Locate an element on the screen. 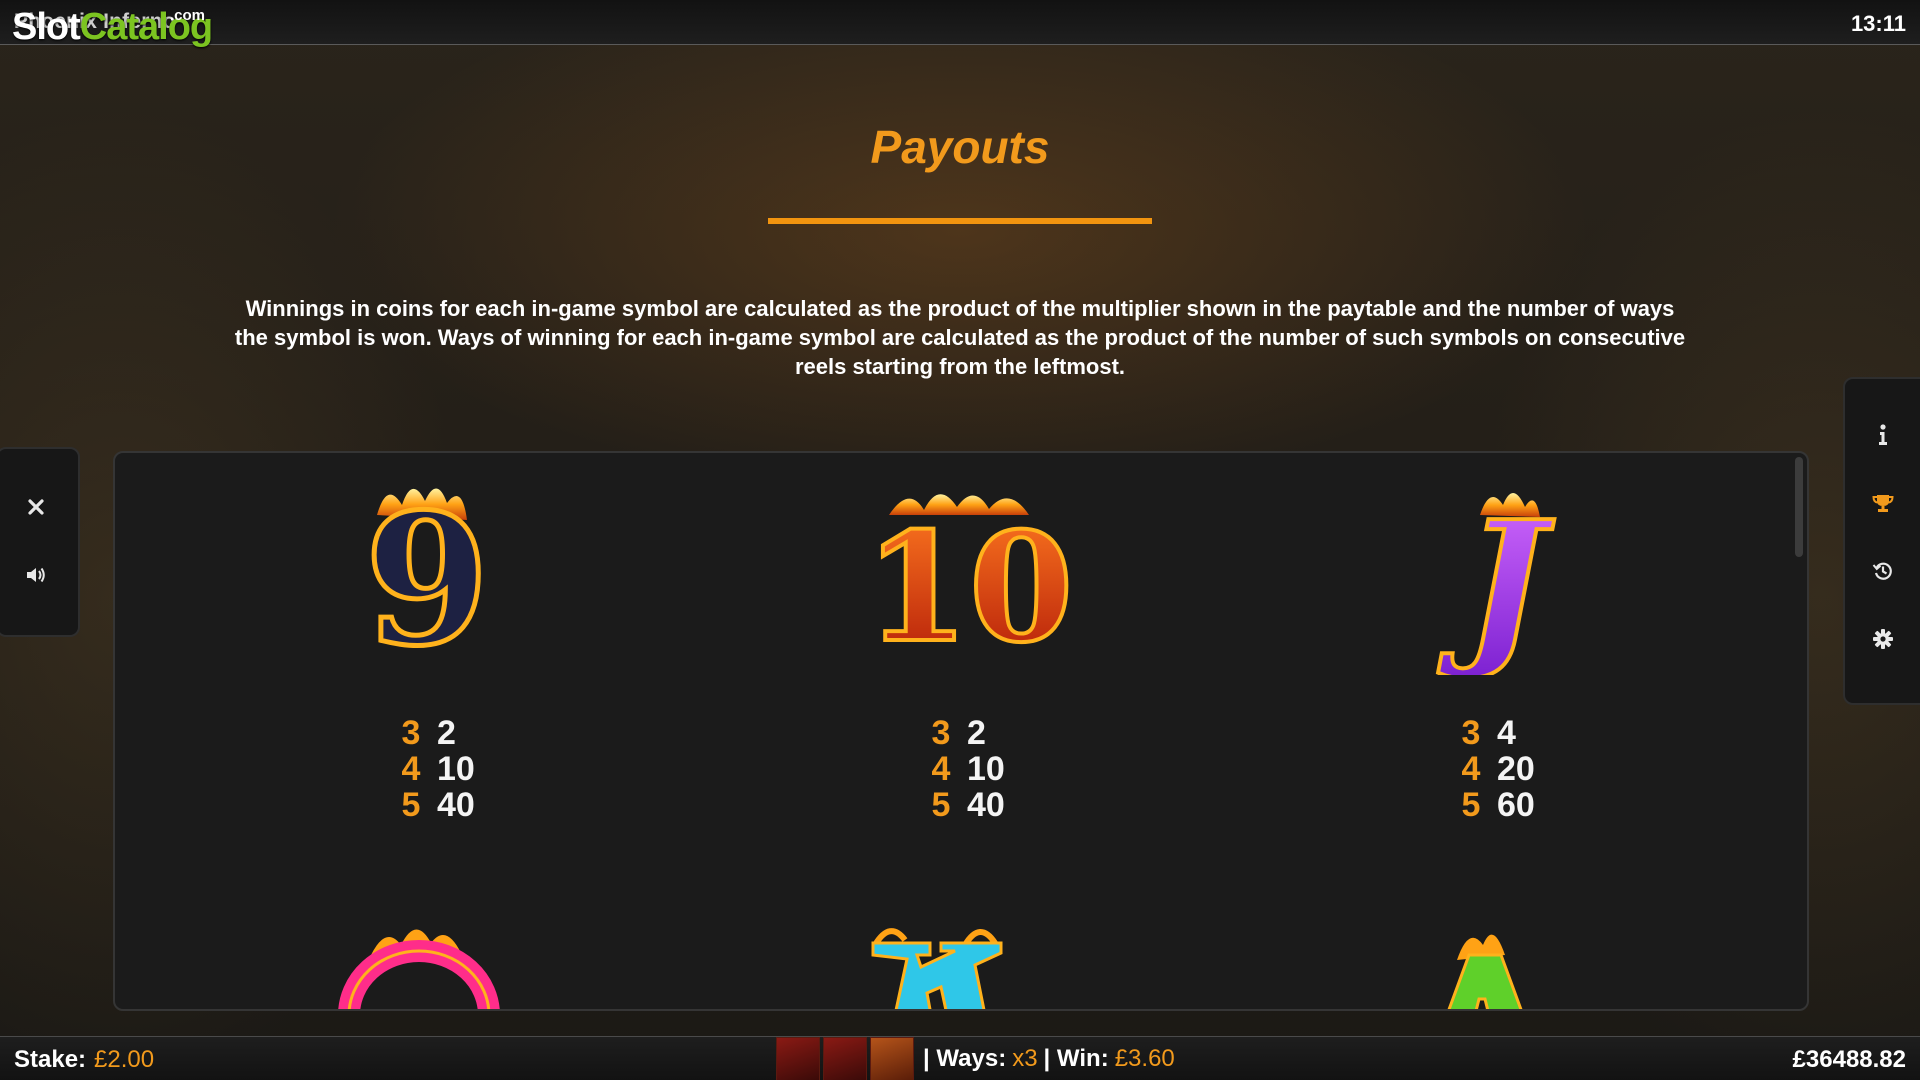  svg-text: 10 is located at coordinates (969, 587).